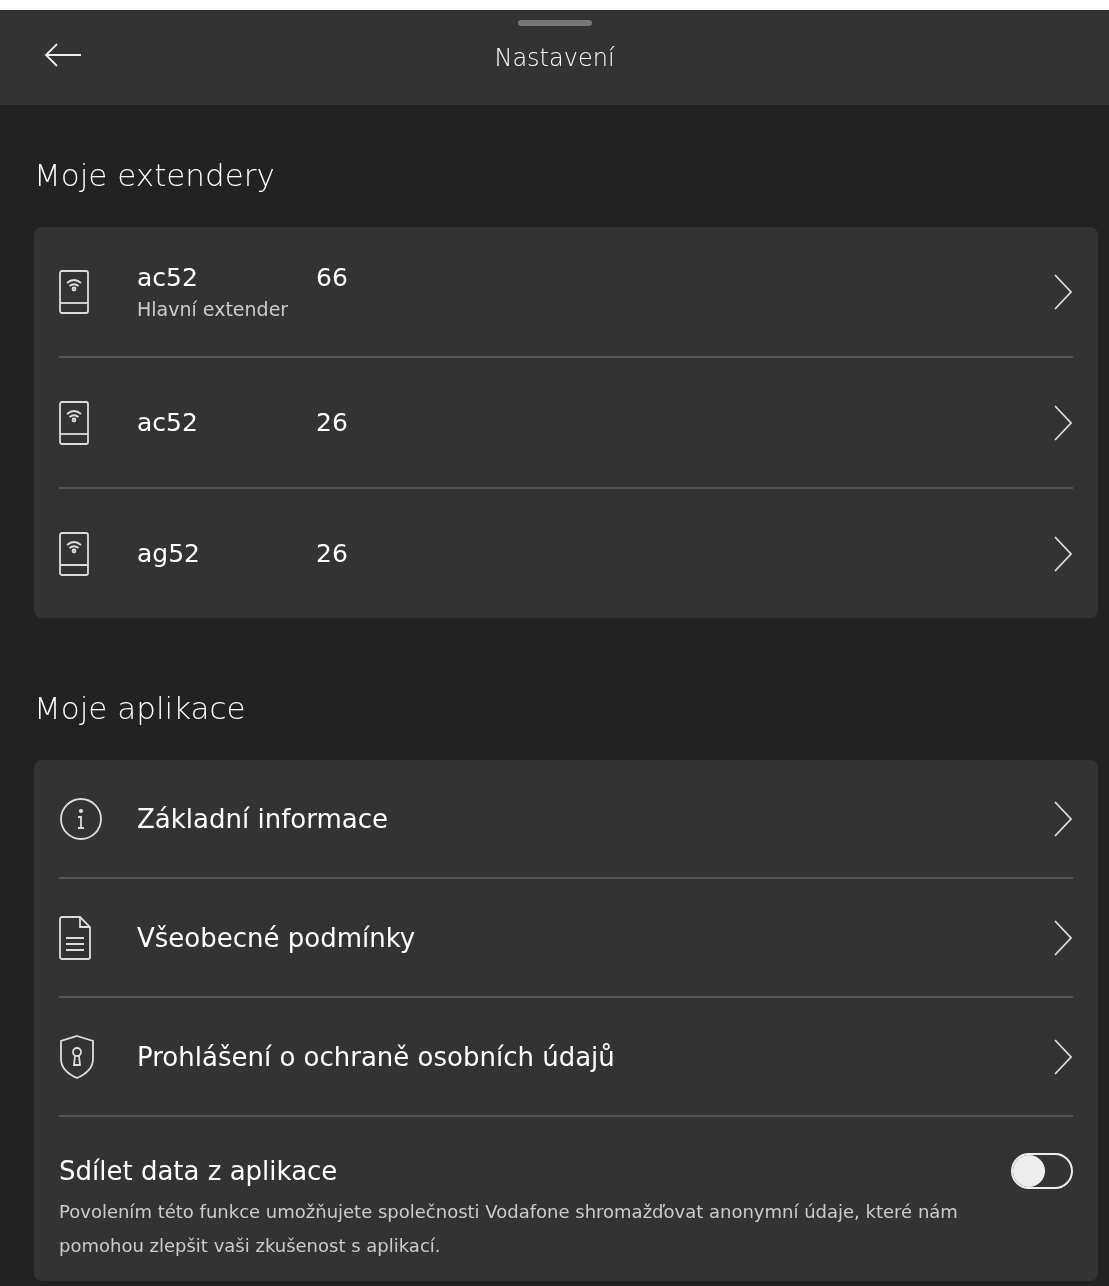 This screenshot has width=1109, height=1286. What do you see at coordinates (566, 819) in the screenshot?
I see `menu-row: Základní informace` at bounding box center [566, 819].